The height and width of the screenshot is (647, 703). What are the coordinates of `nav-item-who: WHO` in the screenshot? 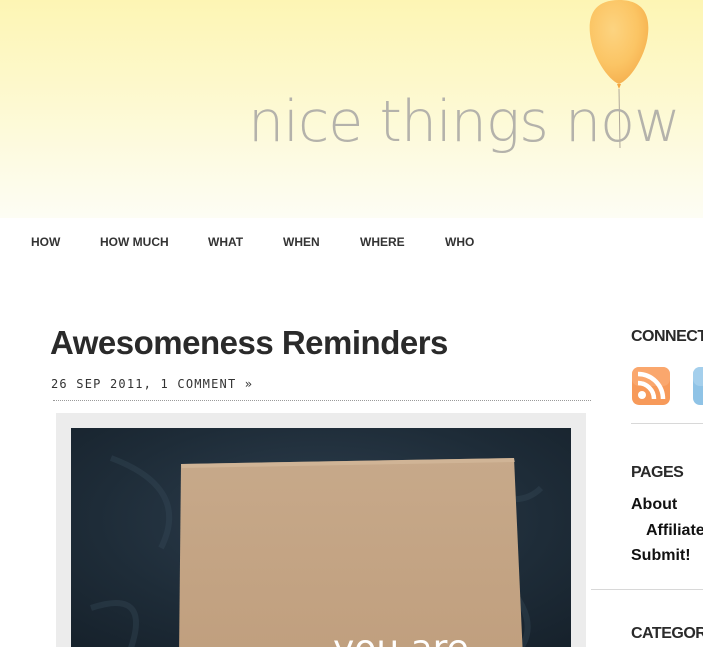 It's located at (459, 242).